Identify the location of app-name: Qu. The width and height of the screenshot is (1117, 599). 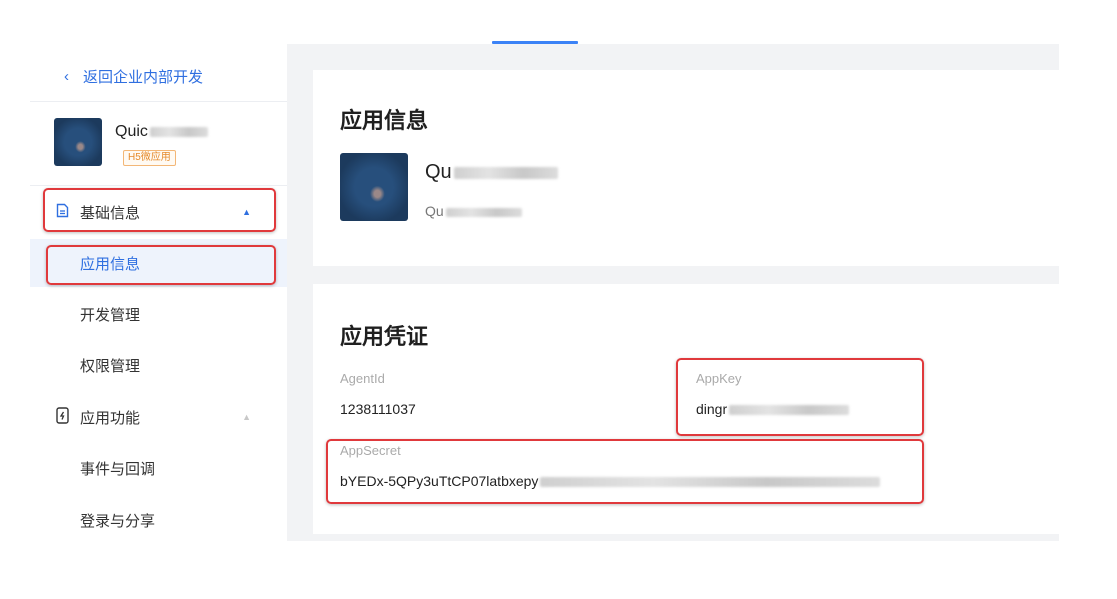
(438, 172).